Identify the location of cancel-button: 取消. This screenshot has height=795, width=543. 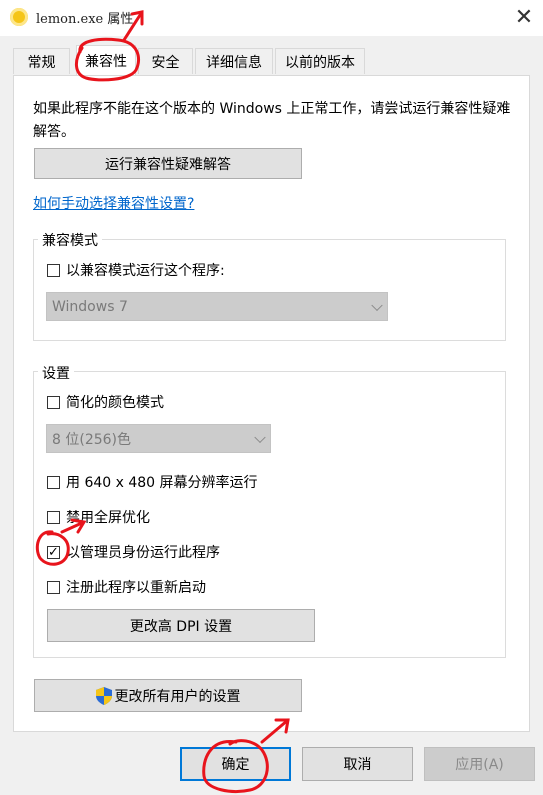
(357, 764).